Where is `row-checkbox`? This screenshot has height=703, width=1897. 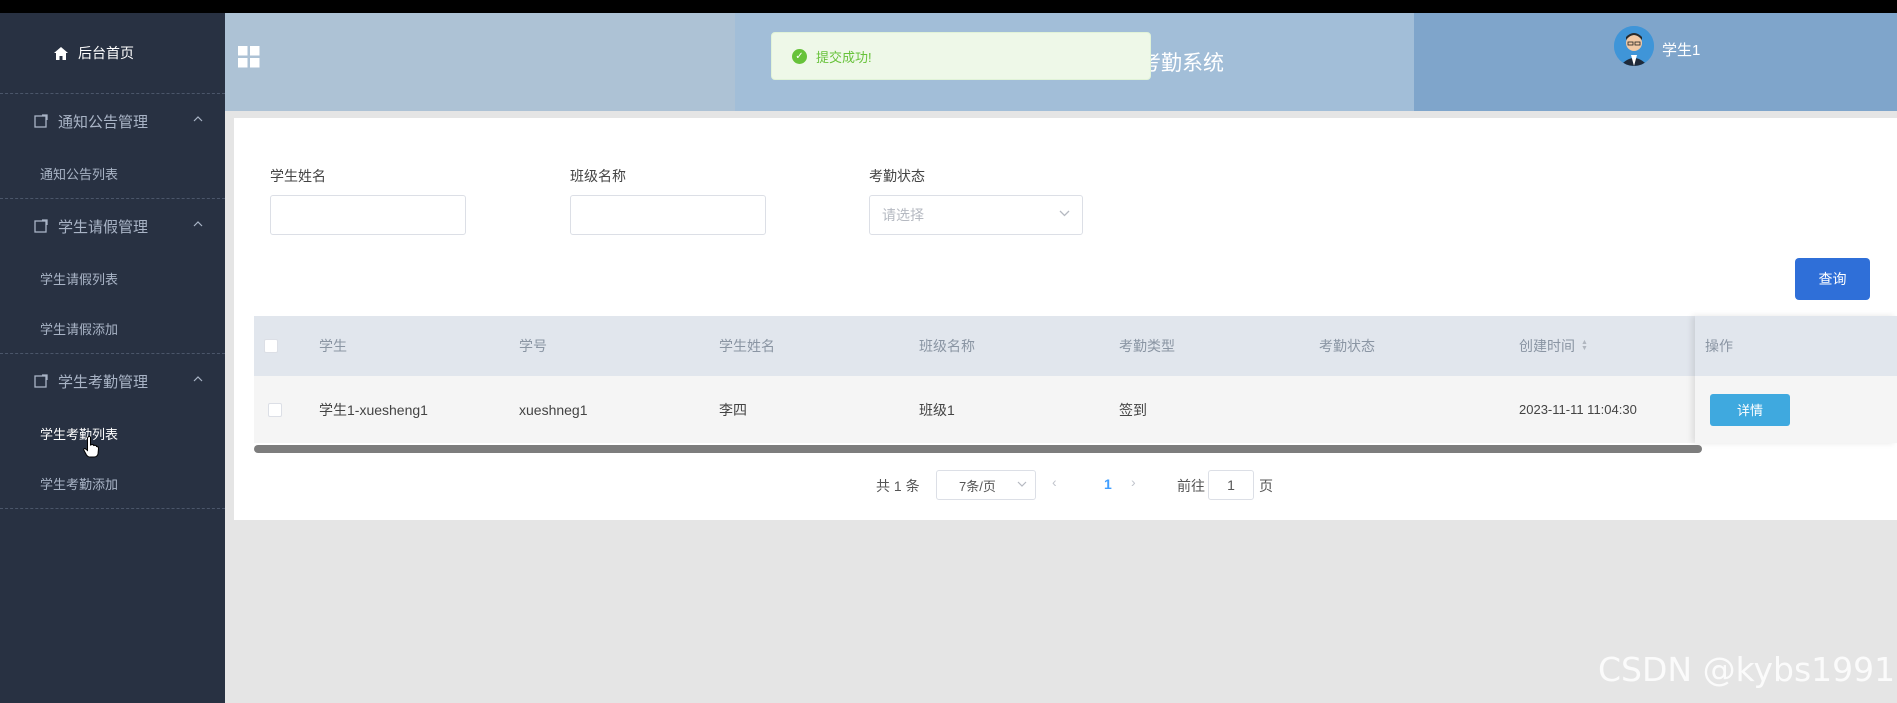
row-checkbox is located at coordinates (275, 409).